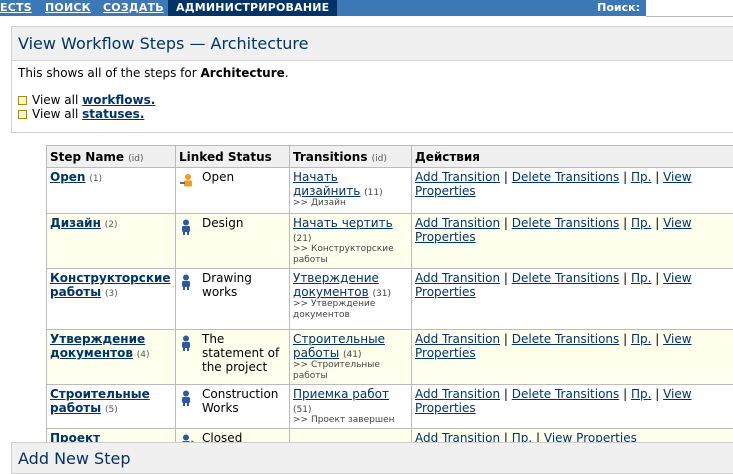  I want to click on status-label: Design, so click(222, 223).